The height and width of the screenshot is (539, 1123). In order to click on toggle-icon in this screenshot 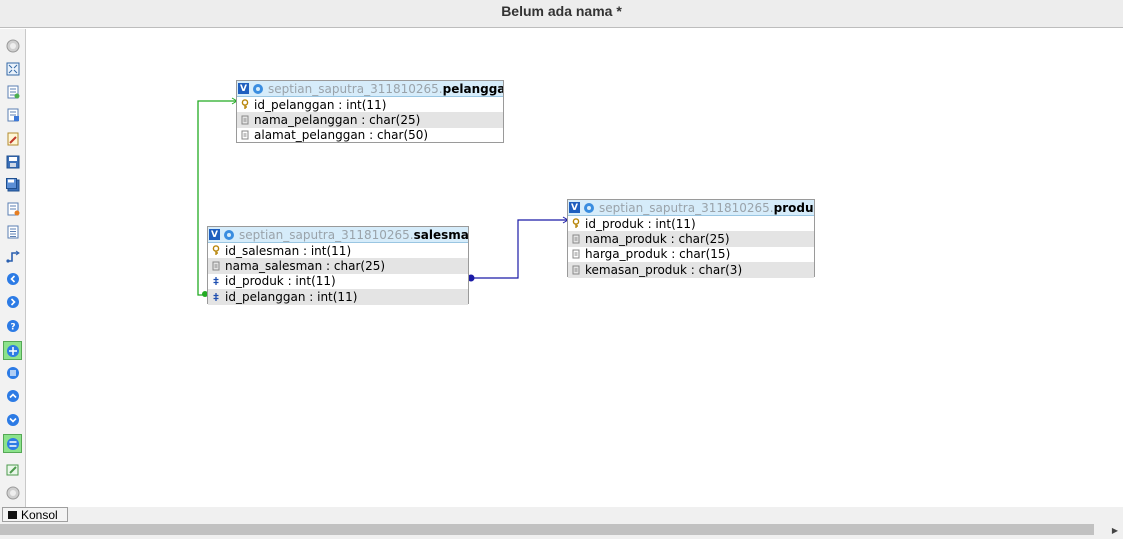, I will do `click(12, 350)`.